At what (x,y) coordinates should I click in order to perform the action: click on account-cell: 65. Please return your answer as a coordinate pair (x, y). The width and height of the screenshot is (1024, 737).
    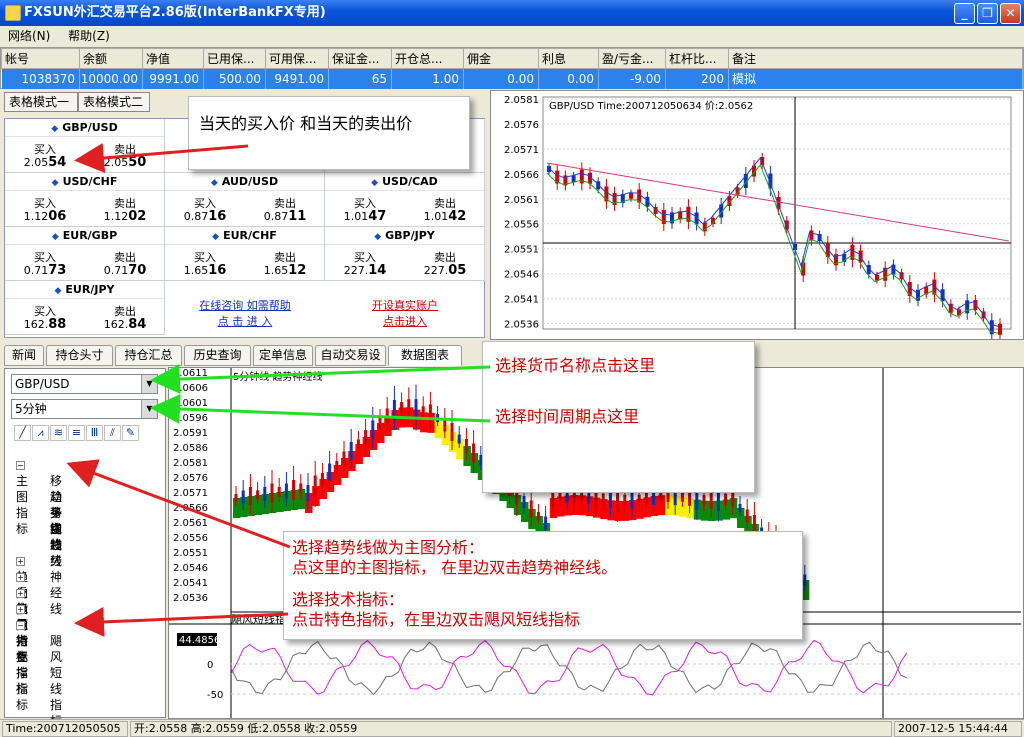
    Looking at the image, I should click on (360, 78).